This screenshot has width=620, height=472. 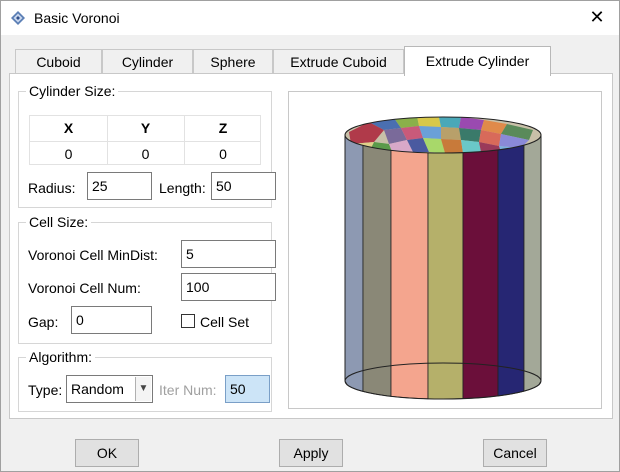 I want to click on grid-cell-y: 0, so click(x=145, y=154).